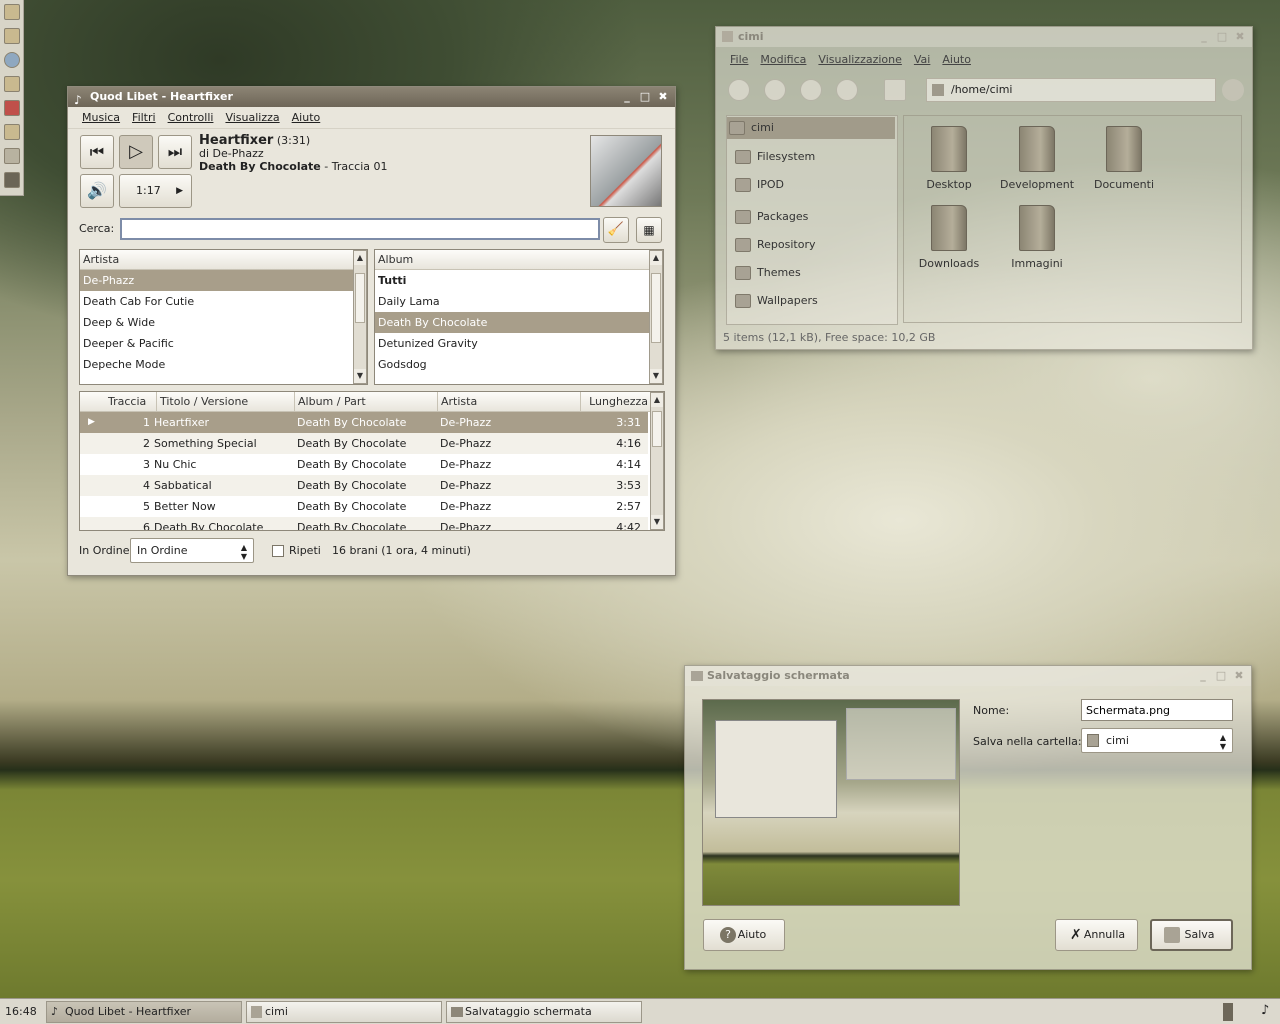  I want to click on folder-immagini: Immagini, so click(1037, 237).